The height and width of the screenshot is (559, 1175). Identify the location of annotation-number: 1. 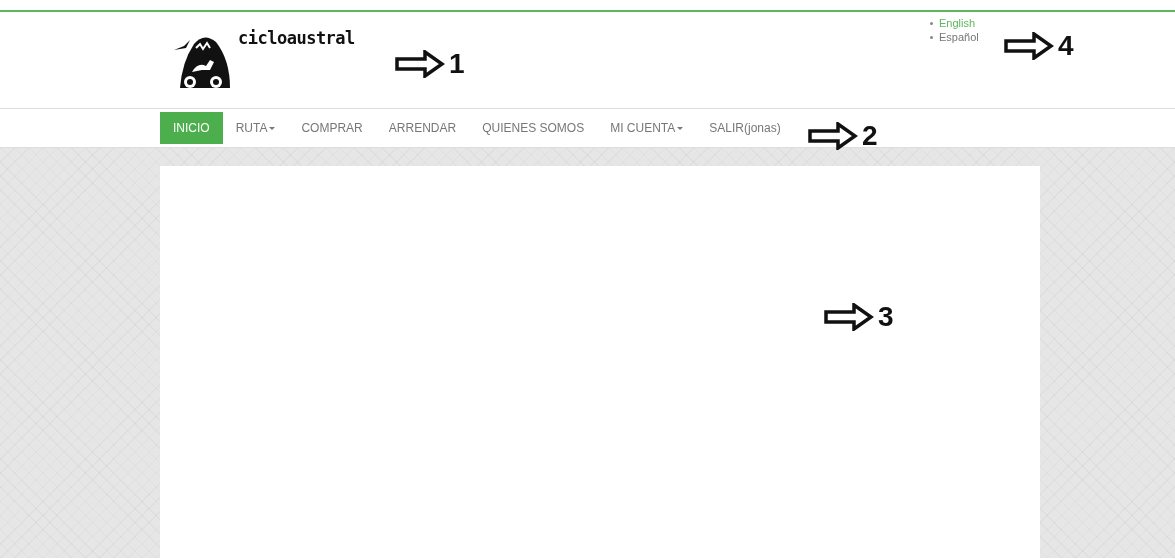
(457, 64).